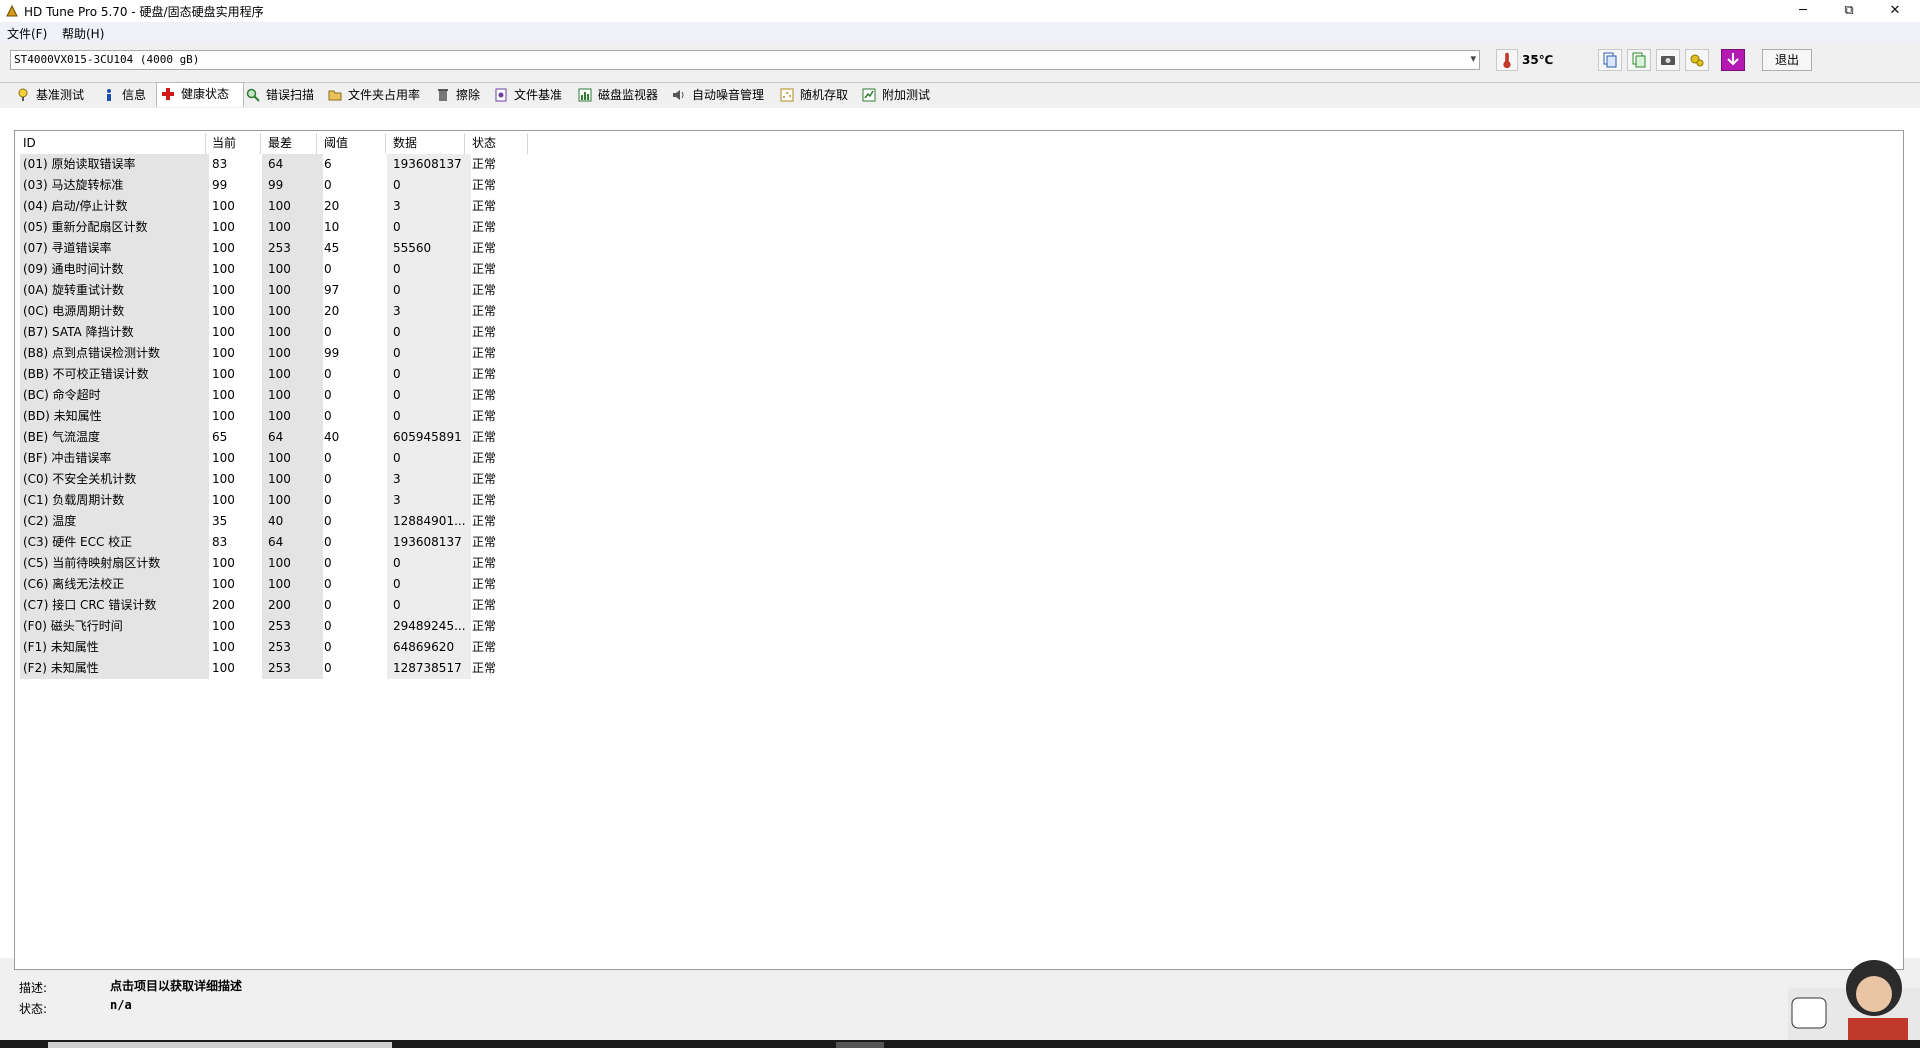  What do you see at coordinates (379, 95) in the screenshot?
I see `tab-folder-usage: 文件夹占用率` at bounding box center [379, 95].